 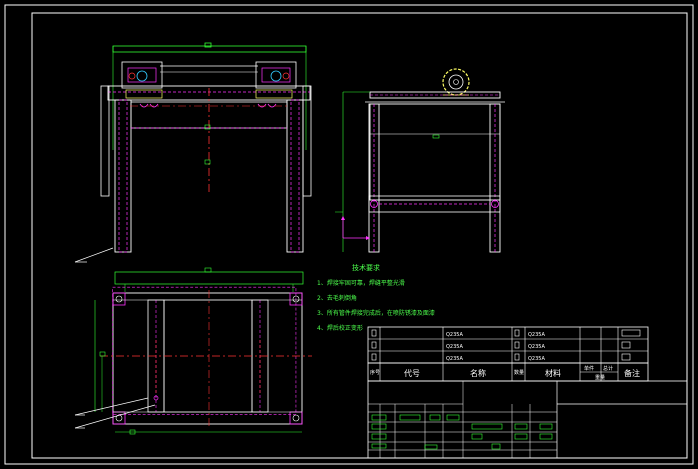 What do you see at coordinates (519, 372) in the screenshot?
I see `header-qty: 数量` at bounding box center [519, 372].